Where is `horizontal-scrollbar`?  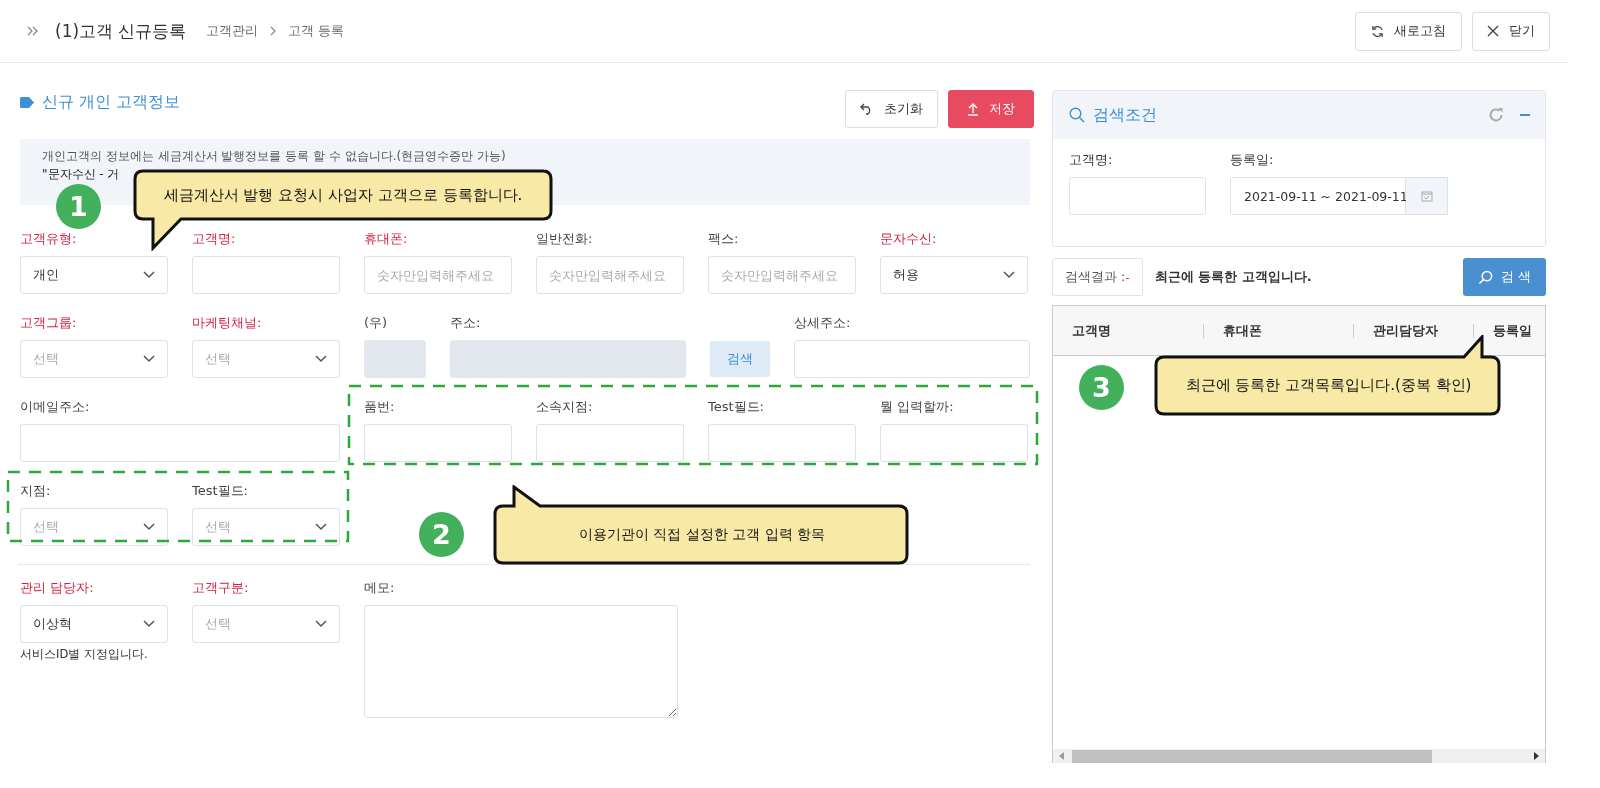
horizontal-scrollbar is located at coordinates (1299, 756).